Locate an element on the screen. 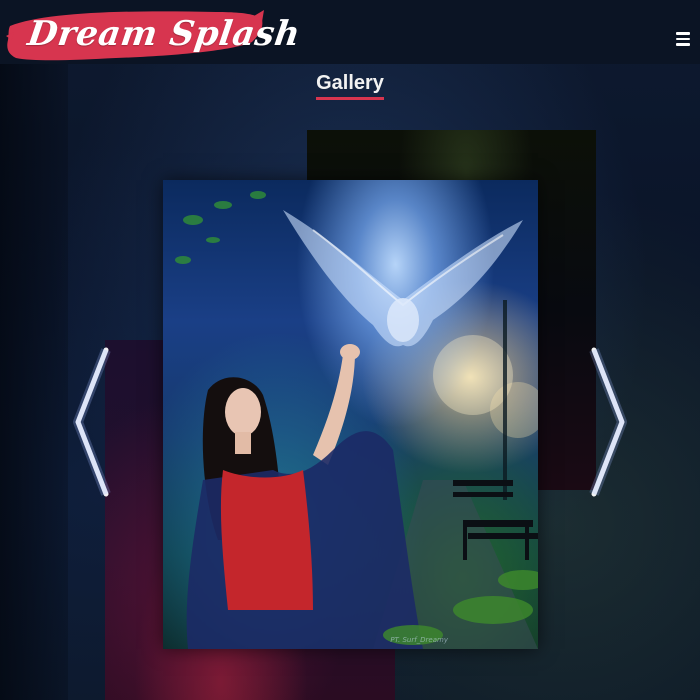 This screenshot has height=700, width=700. background-vignette is located at coordinates (34, 382).